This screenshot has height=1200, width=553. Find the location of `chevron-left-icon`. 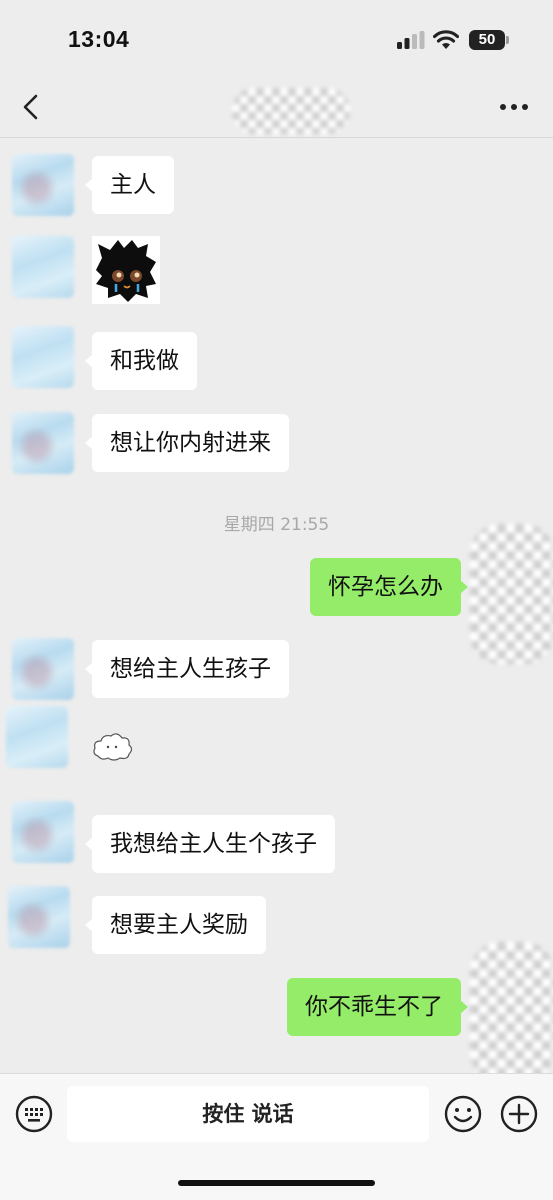

chevron-left-icon is located at coordinates (31, 107).